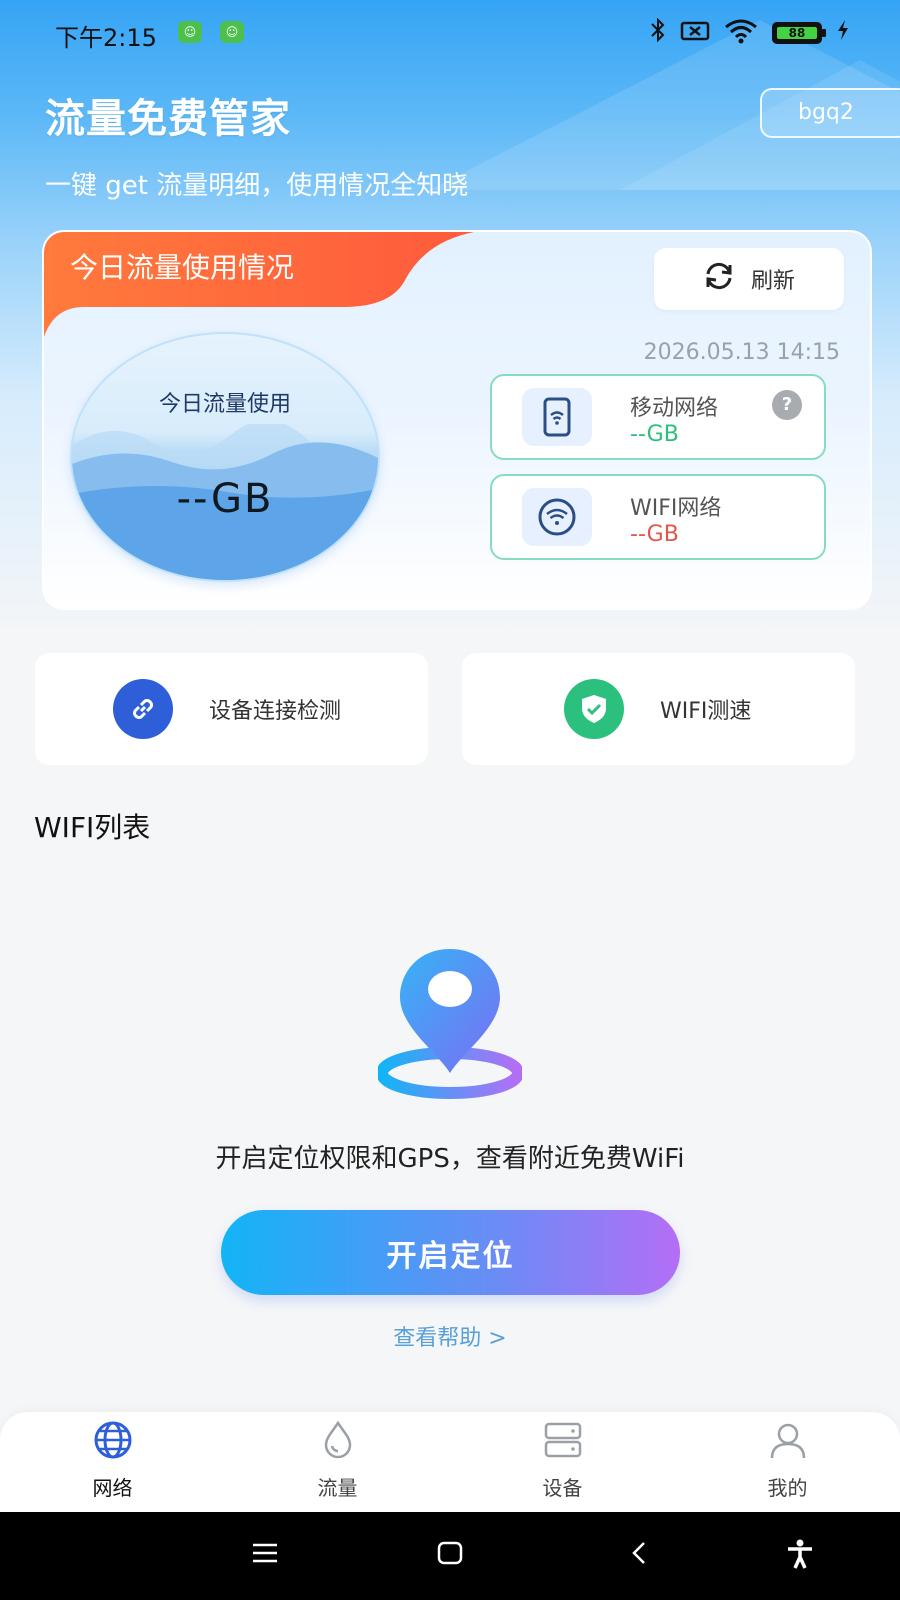 The width and height of the screenshot is (900, 1600). Describe the element at coordinates (788, 1442) in the screenshot. I see `user-icon` at that location.